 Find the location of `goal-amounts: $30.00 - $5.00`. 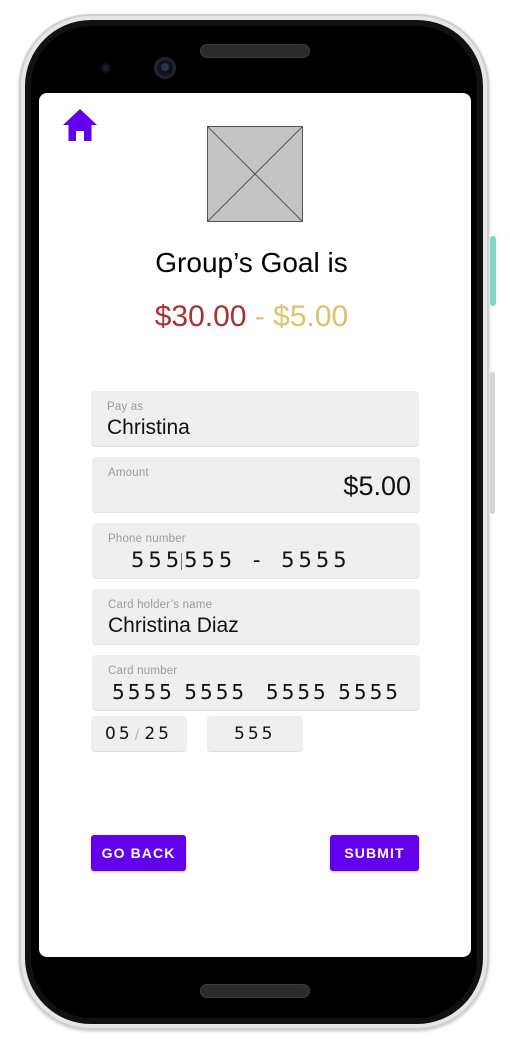

goal-amounts: $30.00 - $5.00 is located at coordinates (251, 317).